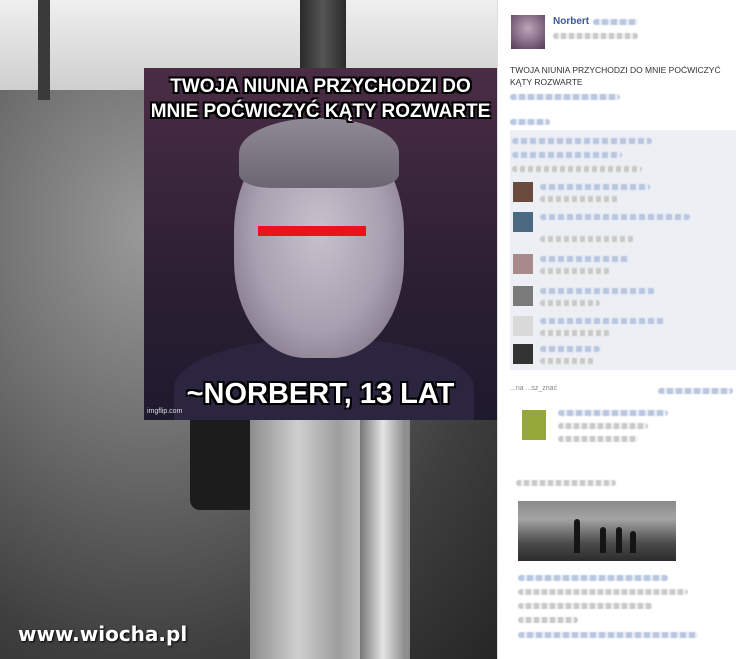 Image resolution: width=750 pixels, height=659 pixels. What do you see at coordinates (571, 21) in the screenshot?
I see `author-name: Norbert` at bounding box center [571, 21].